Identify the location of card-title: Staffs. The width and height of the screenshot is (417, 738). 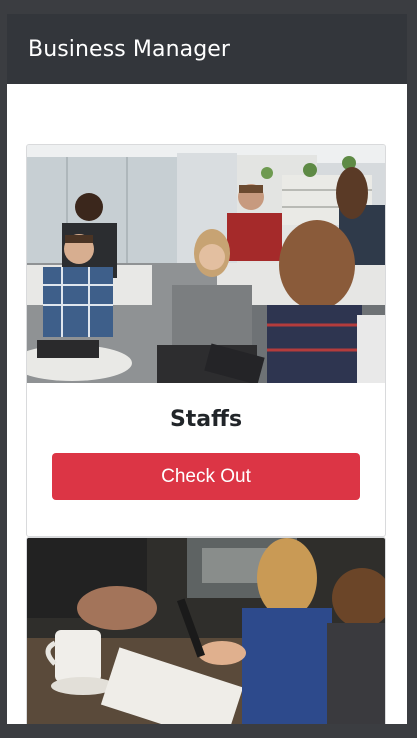
(206, 419).